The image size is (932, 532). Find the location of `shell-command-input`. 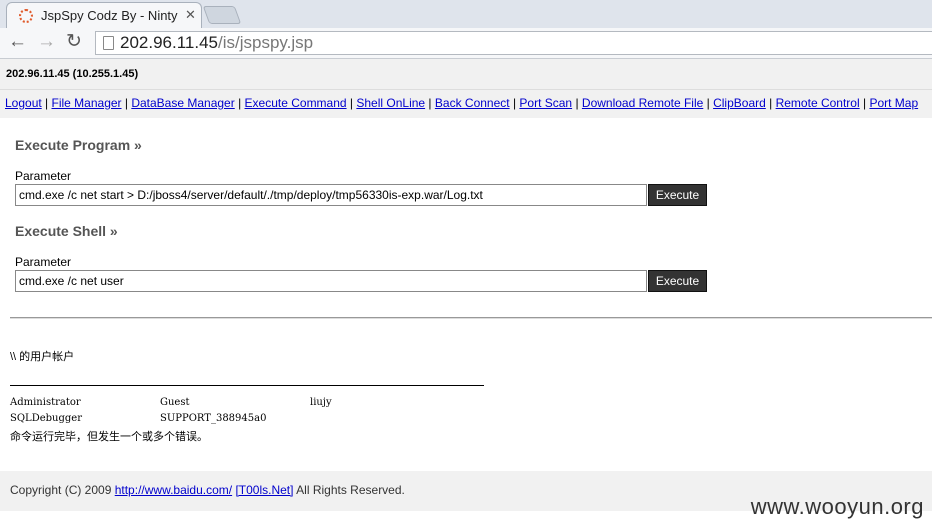

shell-command-input is located at coordinates (331, 281).